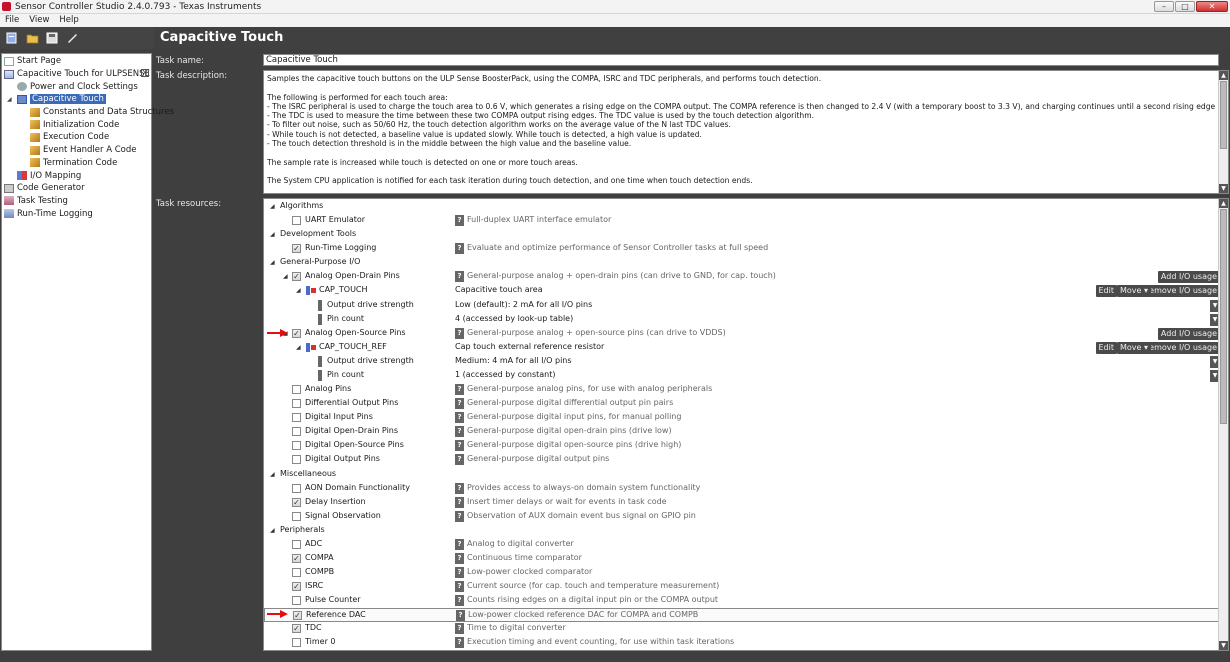  Describe the element at coordinates (76, 61) in the screenshot. I see `sidebar-item: Start Page` at that location.